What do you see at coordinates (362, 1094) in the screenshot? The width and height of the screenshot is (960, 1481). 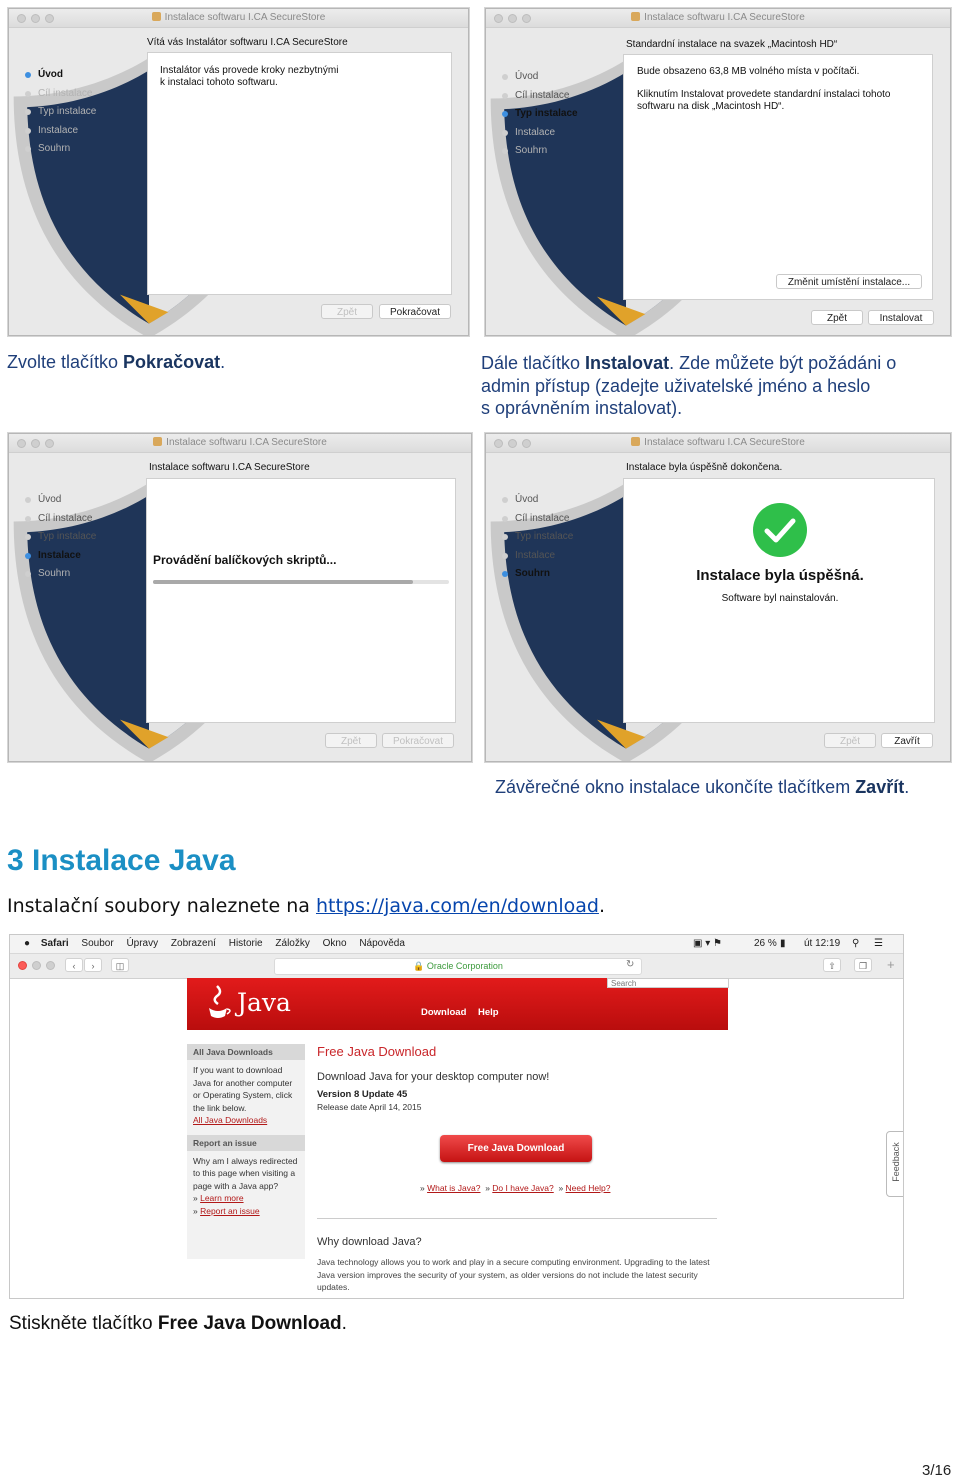 I see `java-version: Version 8 Update 45` at bounding box center [362, 1094].